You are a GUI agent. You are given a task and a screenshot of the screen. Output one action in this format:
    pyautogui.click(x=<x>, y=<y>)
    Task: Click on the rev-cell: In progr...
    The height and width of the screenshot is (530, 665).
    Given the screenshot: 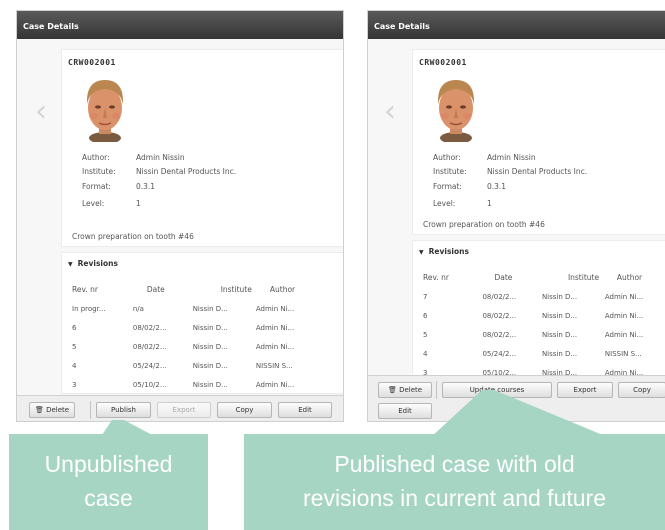 What is the action you would take?
    pyautogui.click(x=89, y=308)
    